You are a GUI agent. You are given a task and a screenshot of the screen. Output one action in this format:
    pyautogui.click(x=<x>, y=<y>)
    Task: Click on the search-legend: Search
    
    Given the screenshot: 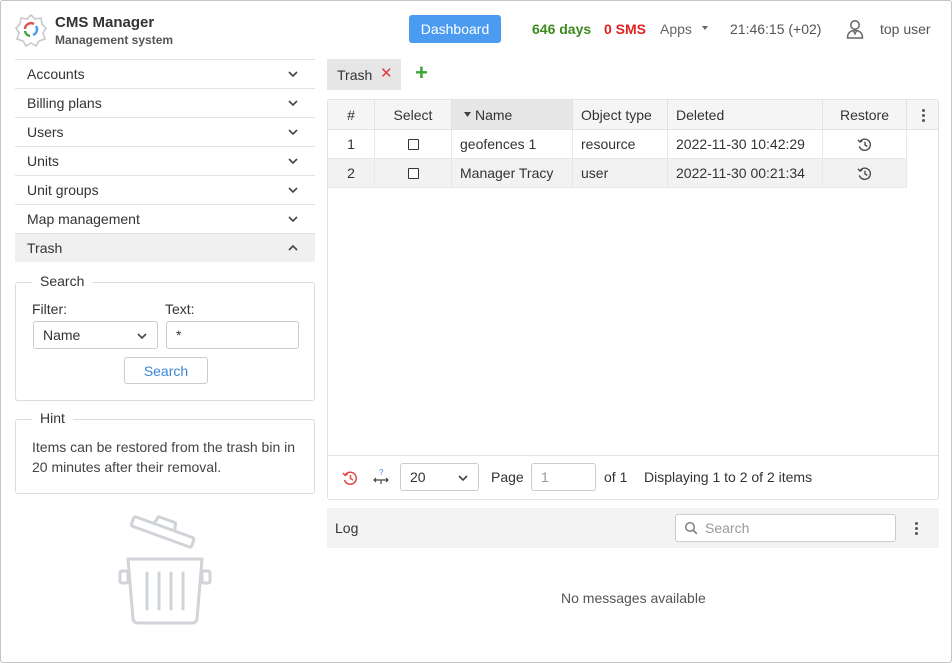 What is the action you would take?
    pyautogui.click(x=62, y=281)
    